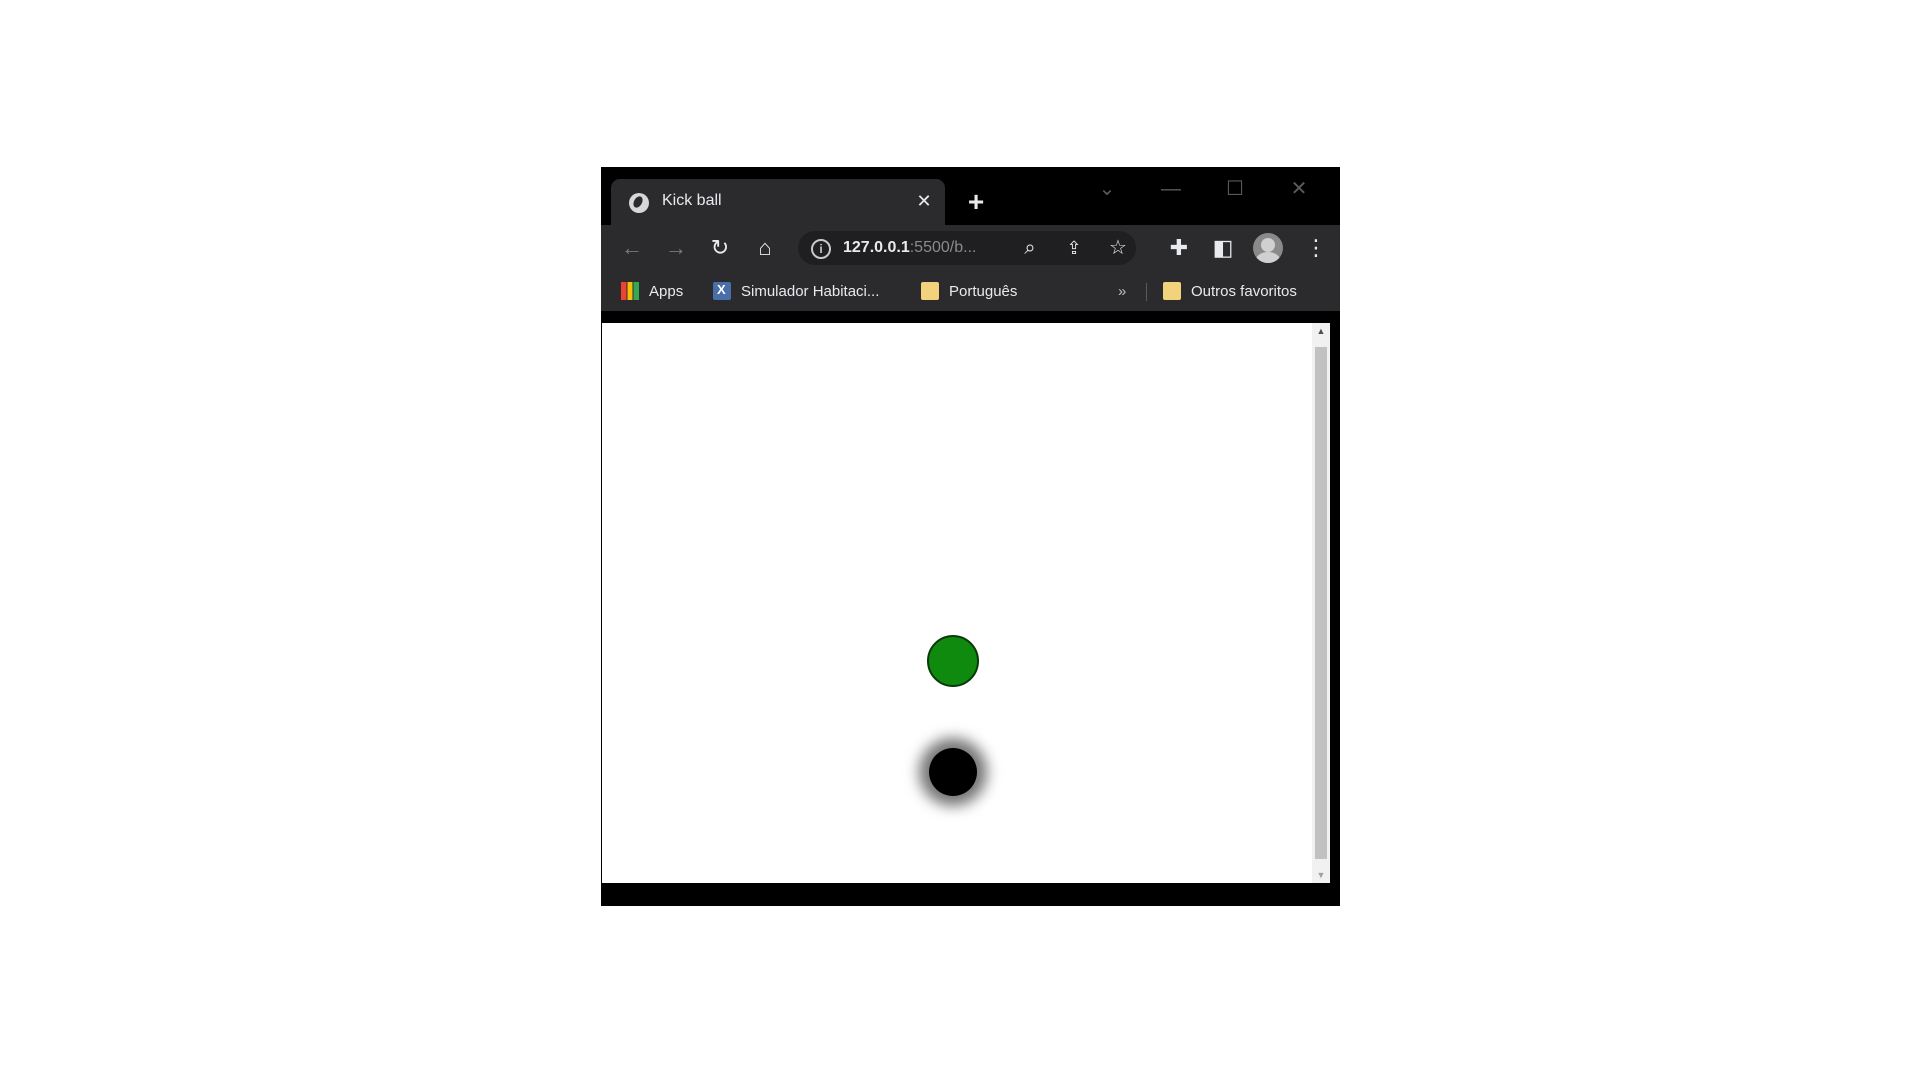 This screenshot has height=1080, width=1920. Describe the element at coordinates (1122, 291) in the screenshot. I see `more-bookmarks-chevron-icon: »` at that location.